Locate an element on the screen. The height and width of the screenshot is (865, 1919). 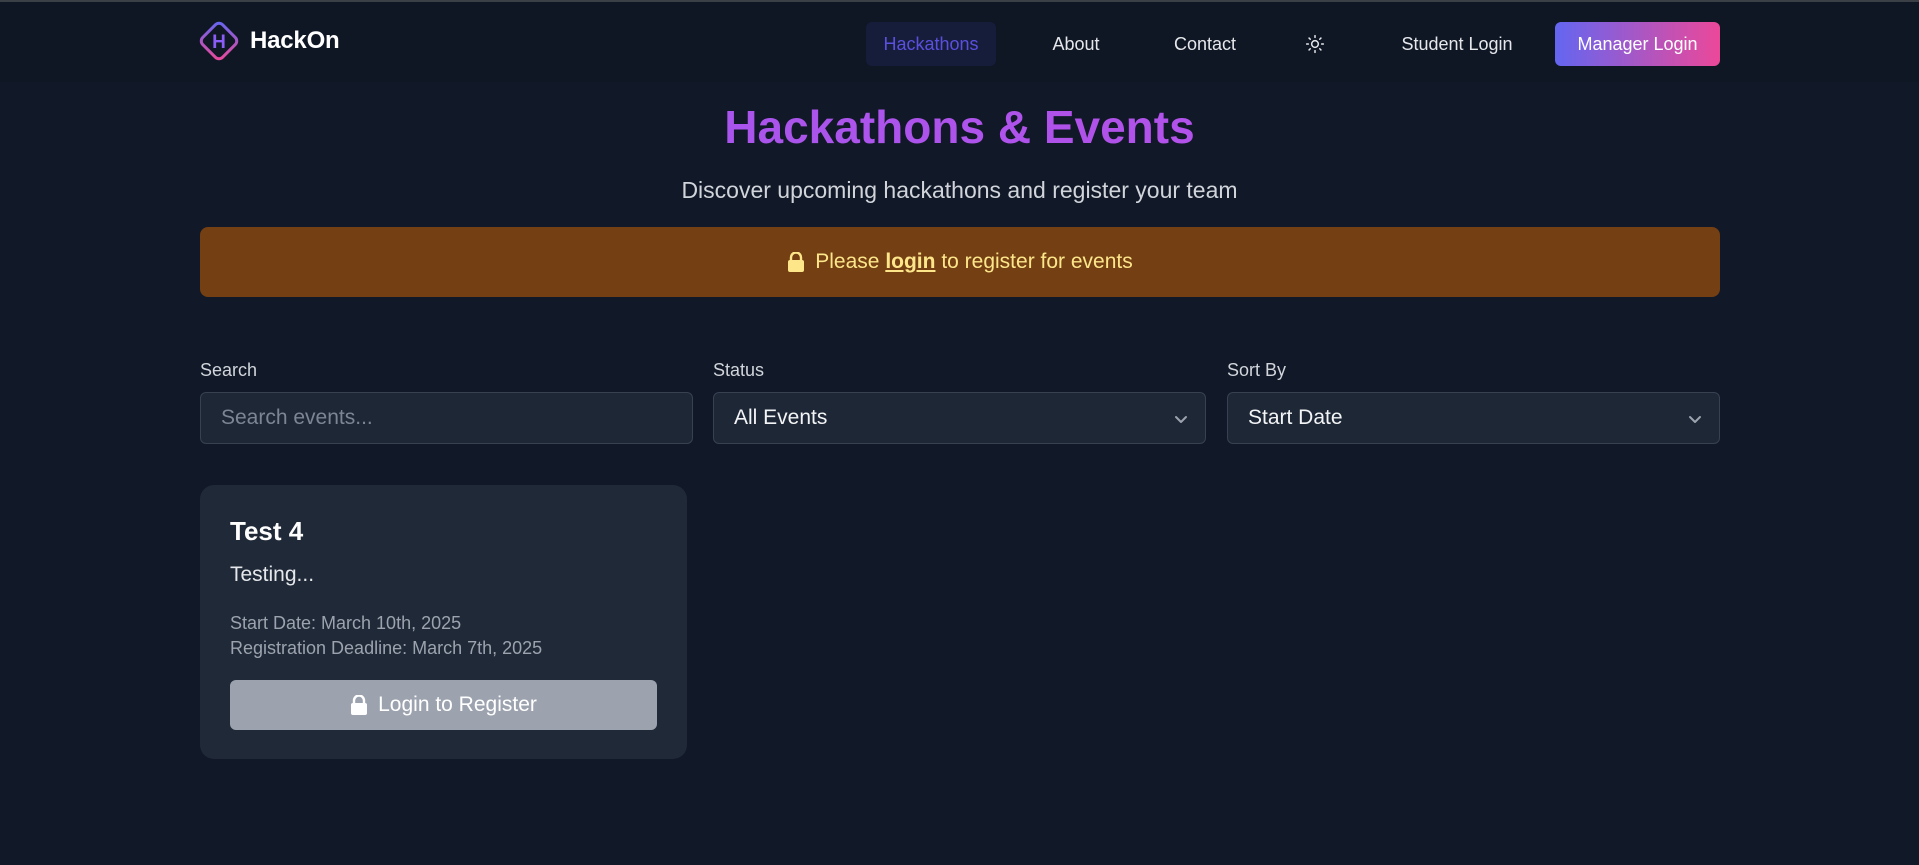
logo: H HackOn is located at coordinates (268, 41).